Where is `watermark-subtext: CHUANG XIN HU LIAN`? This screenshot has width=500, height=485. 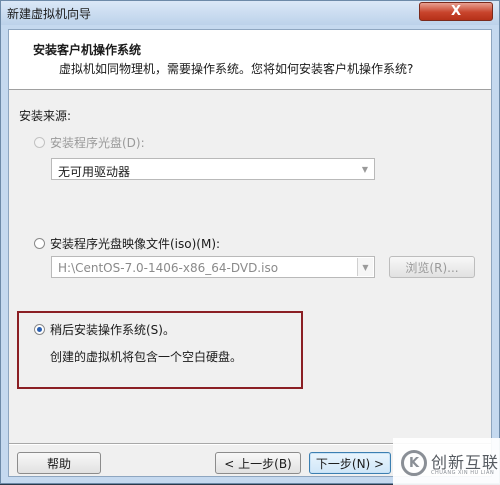 watermark-subtext: CHUANG XIN HU LIAN is located at coordinates (463, 473).